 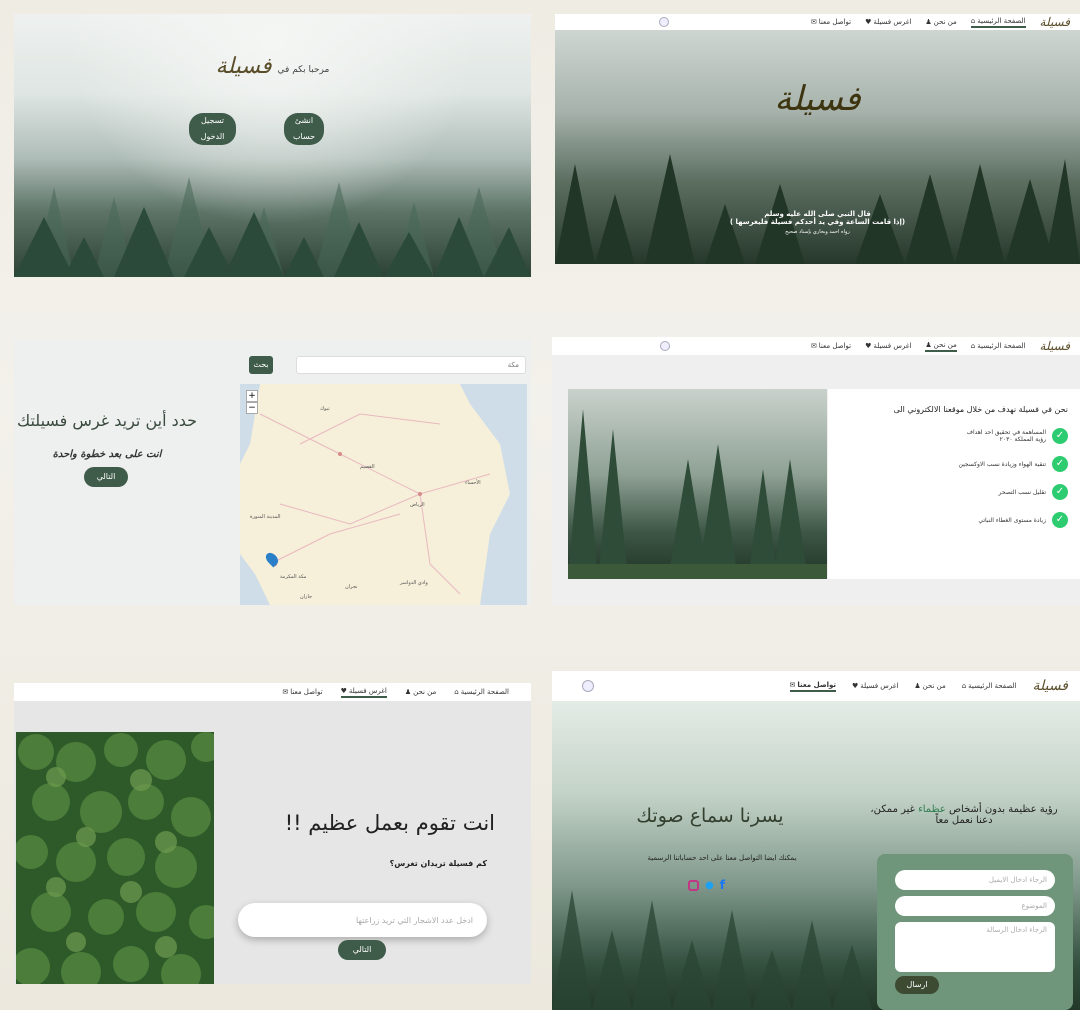 What do you see at coordinates (115, 858) in the screenshot?
I see `treetops-illustration` at bounding box center [115, 858].